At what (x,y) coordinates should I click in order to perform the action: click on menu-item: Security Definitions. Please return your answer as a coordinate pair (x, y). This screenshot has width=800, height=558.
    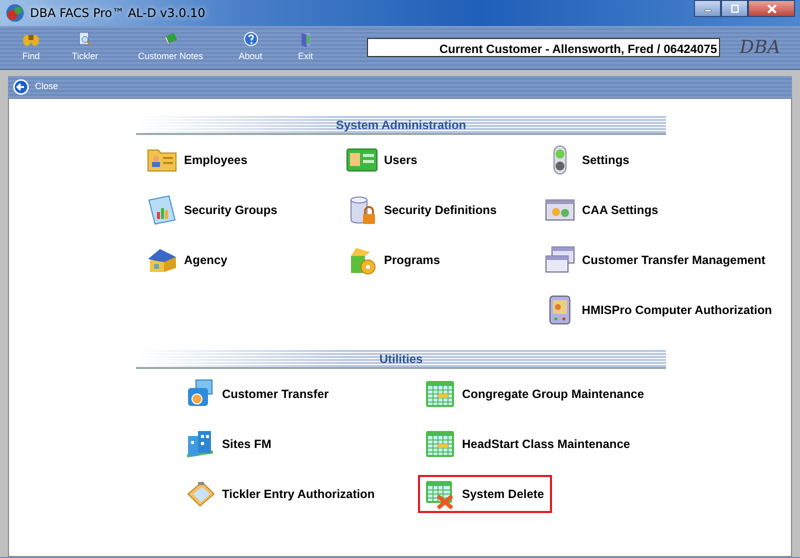
    Looking at the image, I should click on (439, 210).